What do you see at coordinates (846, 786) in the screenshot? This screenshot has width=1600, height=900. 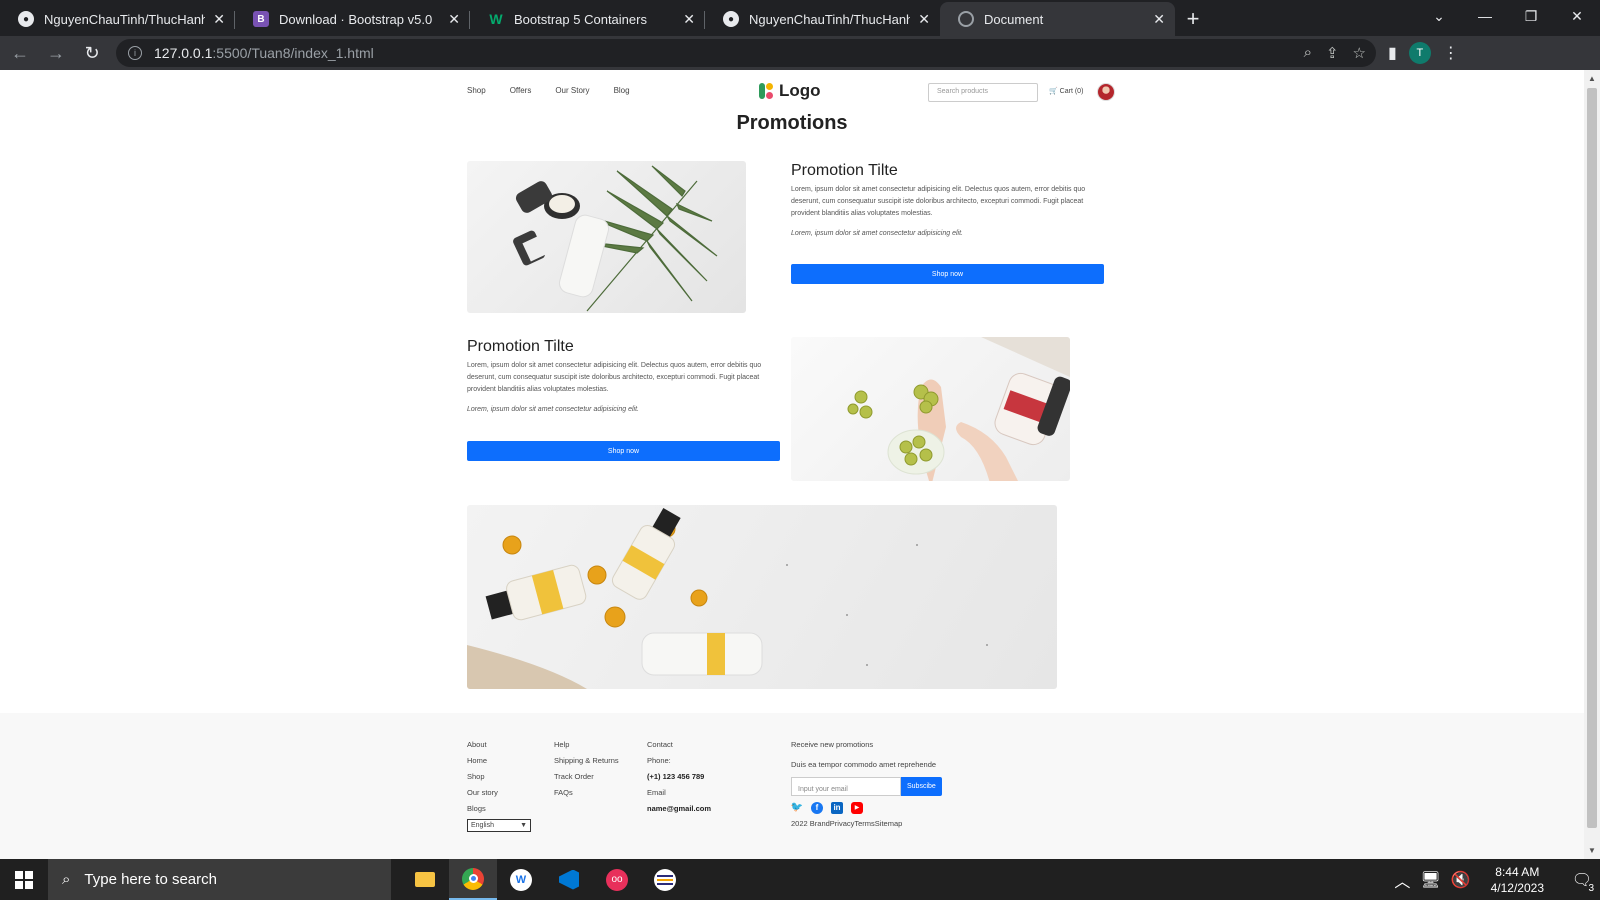 I see `email-input: Input your email` at bounding box center [846, 786].